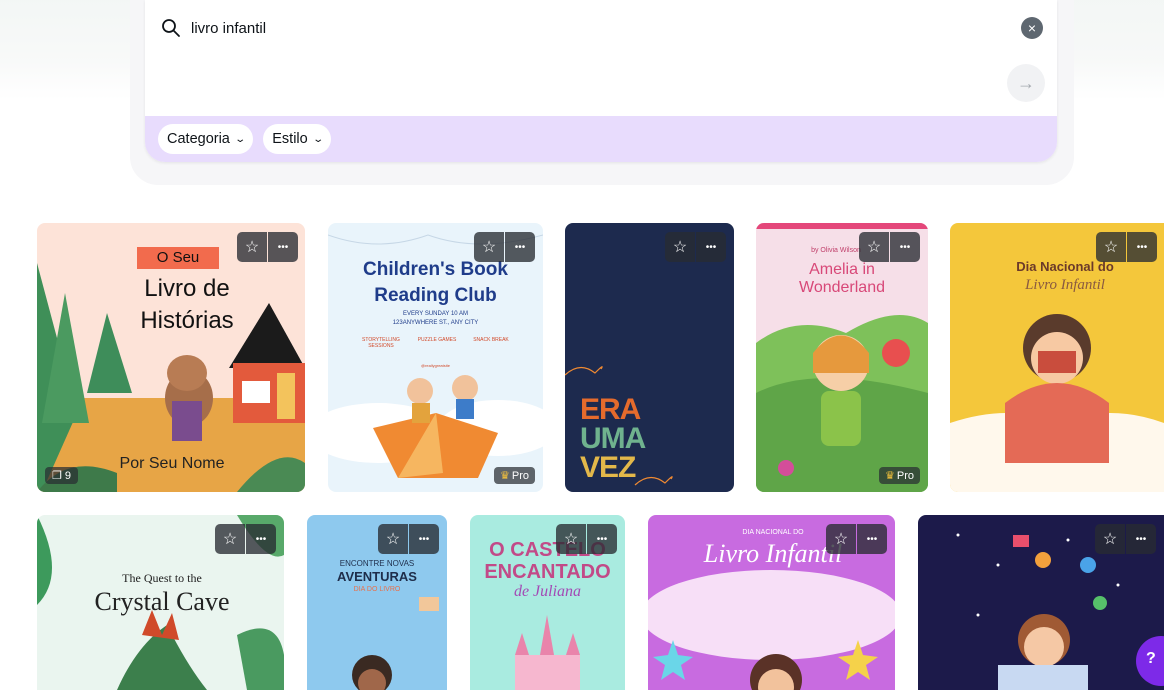 Image resolution: width=1164 pixels, height=690 pixels. I want to click on help-label: ?, so click(1151, 658).